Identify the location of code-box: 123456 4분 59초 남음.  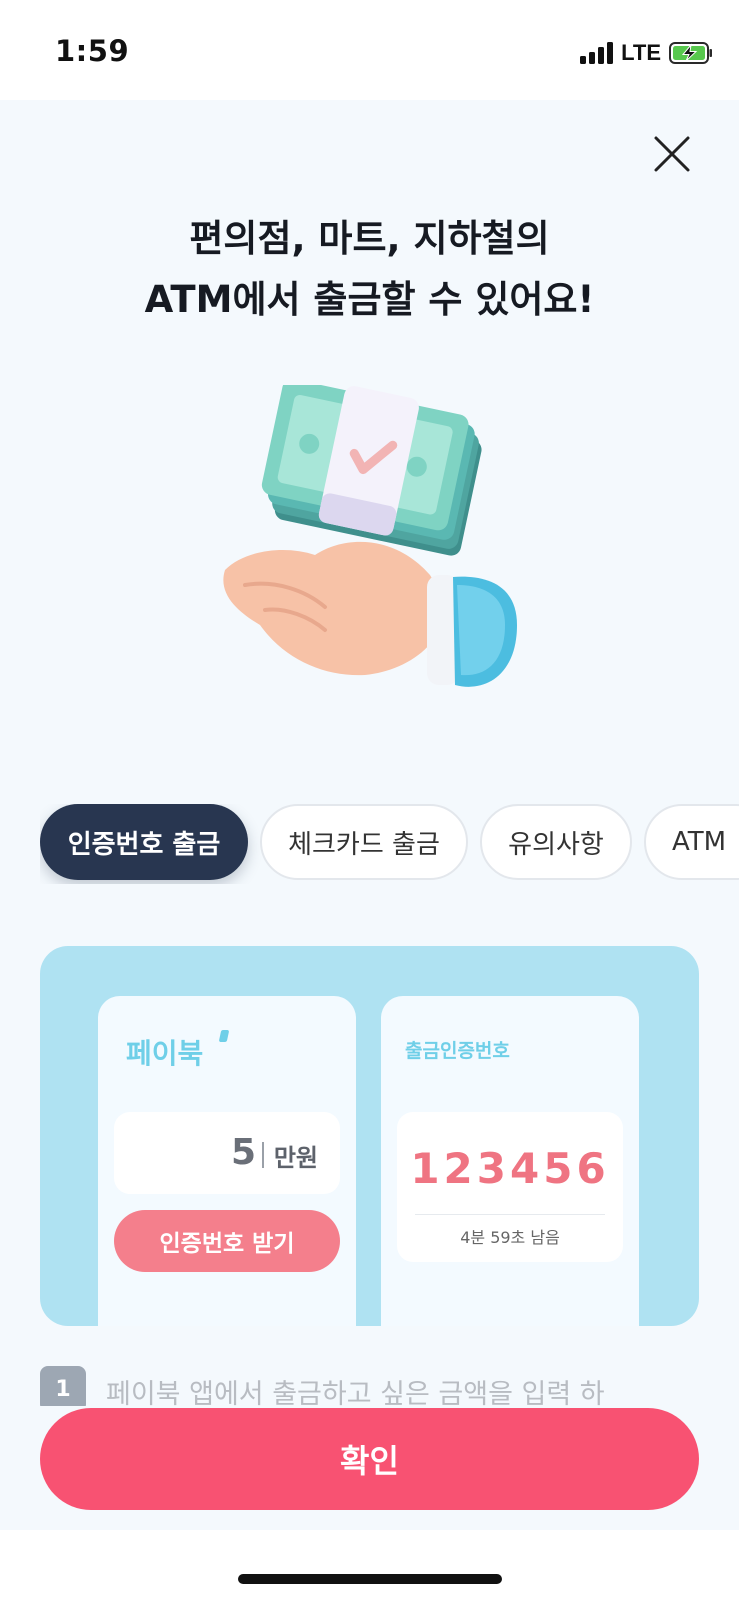
(510, 1187).